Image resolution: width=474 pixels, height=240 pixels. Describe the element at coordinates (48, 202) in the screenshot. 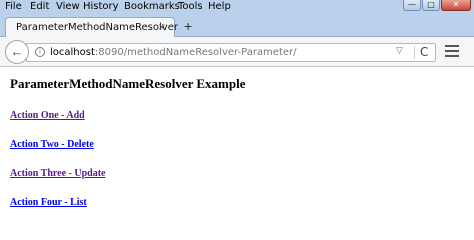

I see `link-action-four-list: Action Four - List` at that location.